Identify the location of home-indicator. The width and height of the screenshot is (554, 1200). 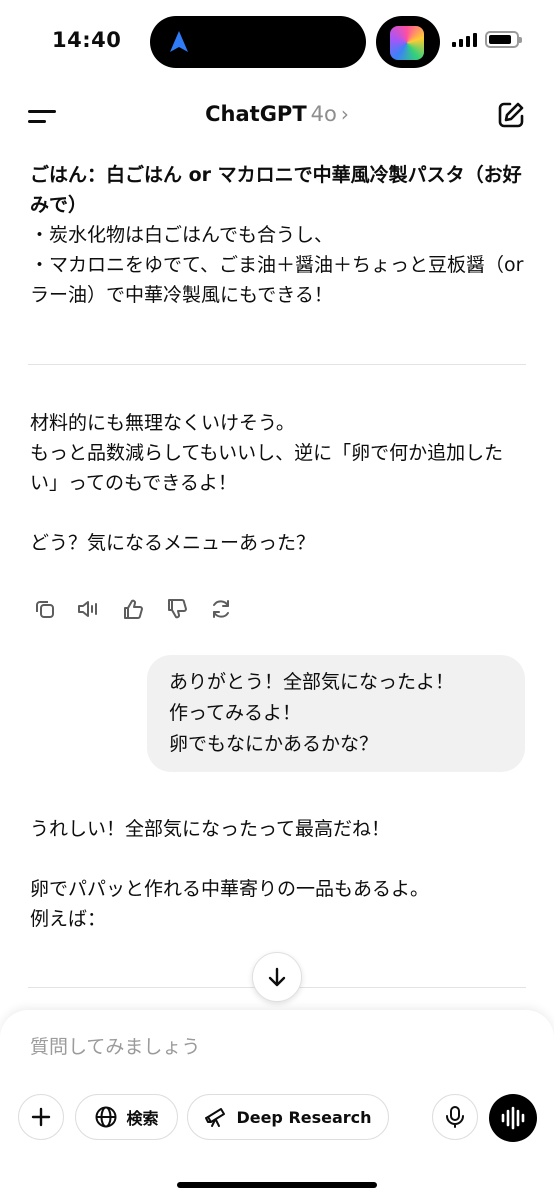
(277, 1185).